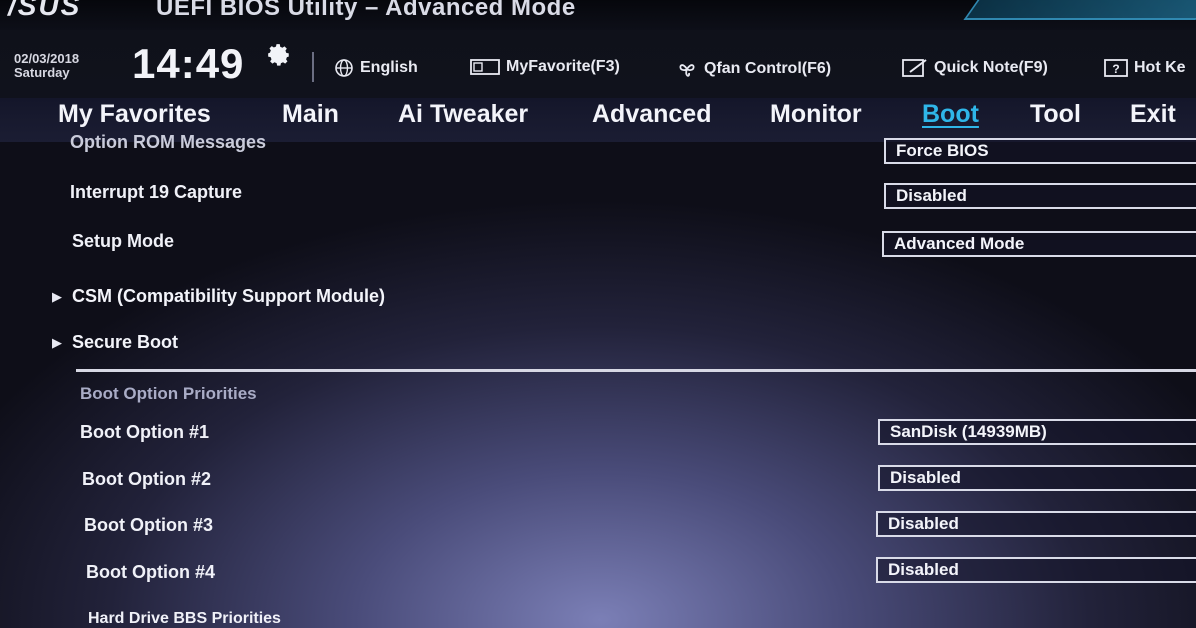  I want to click on boot-option-1-label: Boot Option #1, so click(144, 432).